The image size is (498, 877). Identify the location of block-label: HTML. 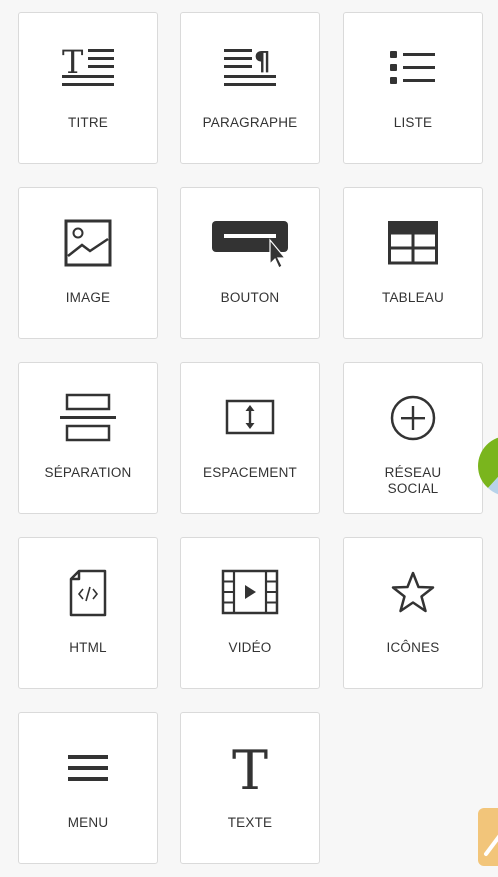
(88, 647).